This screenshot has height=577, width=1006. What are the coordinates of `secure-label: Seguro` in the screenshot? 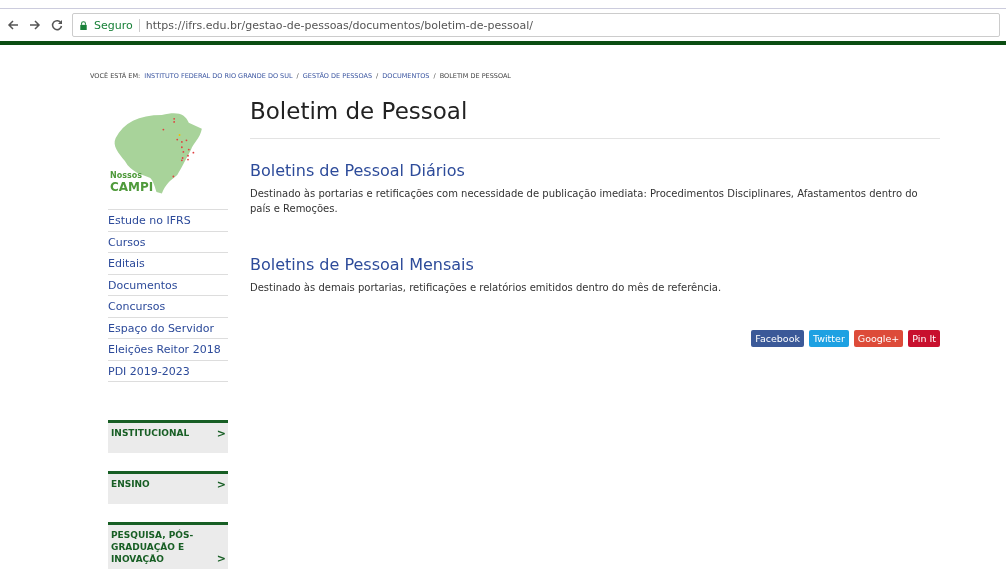 It's located at (117, 25).